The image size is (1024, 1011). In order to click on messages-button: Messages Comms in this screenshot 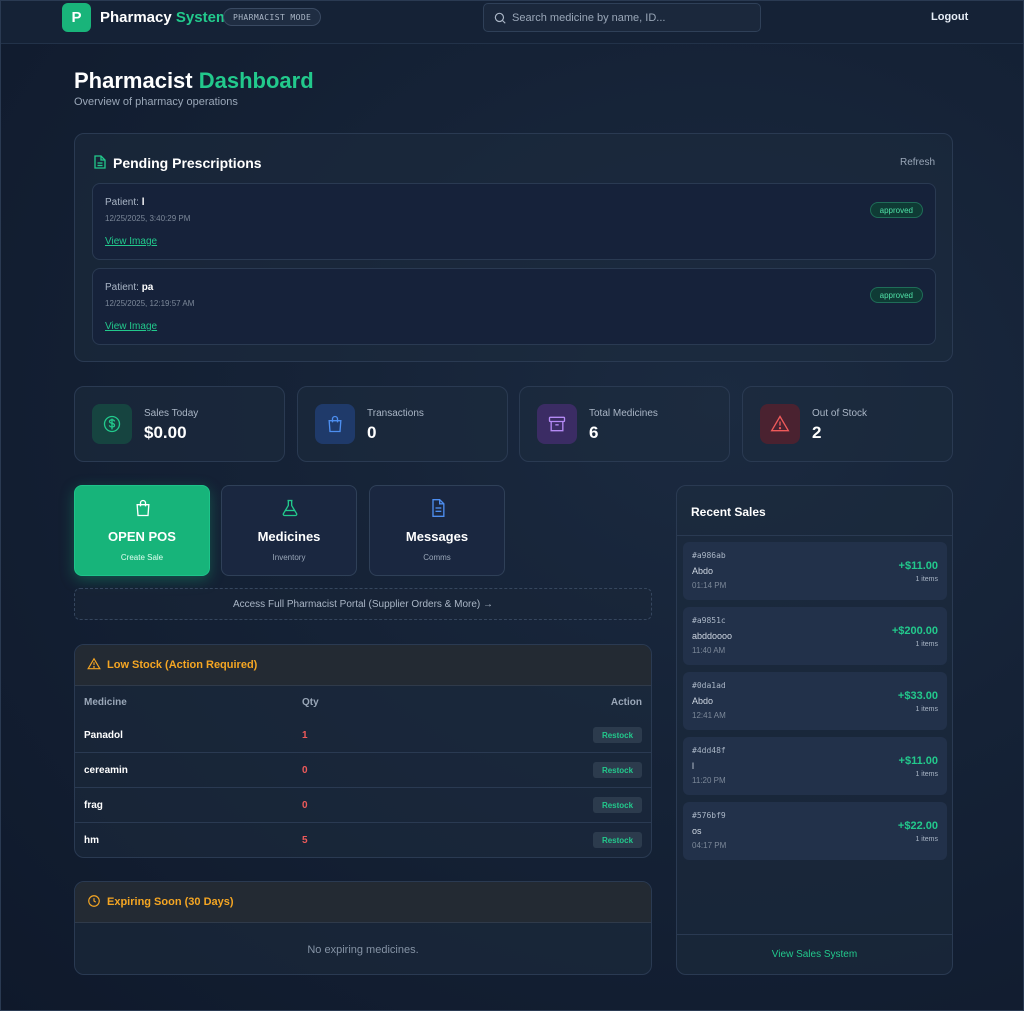, I will do `click(437, 530)`.